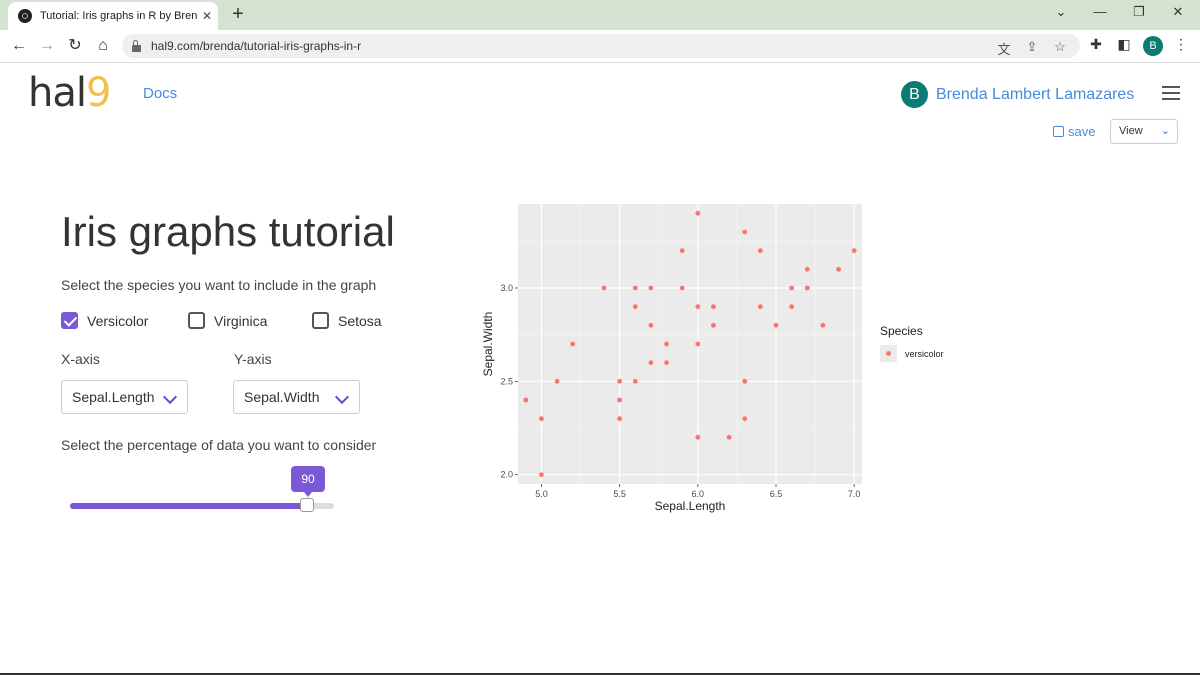 The height and width of the screenshot is (675, 1200). I want to click on tab-close-icon: ✕, so click(207, 16).